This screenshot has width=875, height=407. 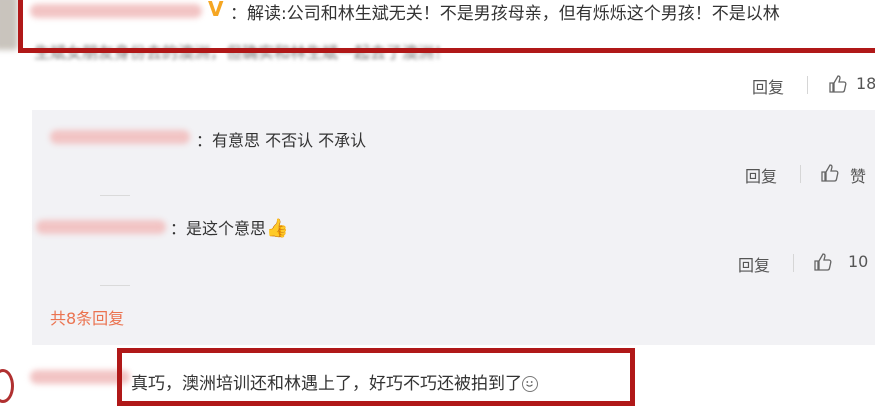 What do you see at coordinates (446, 26) in the screenshot?
I see `highlight-box` at bounding box center [446, 26].